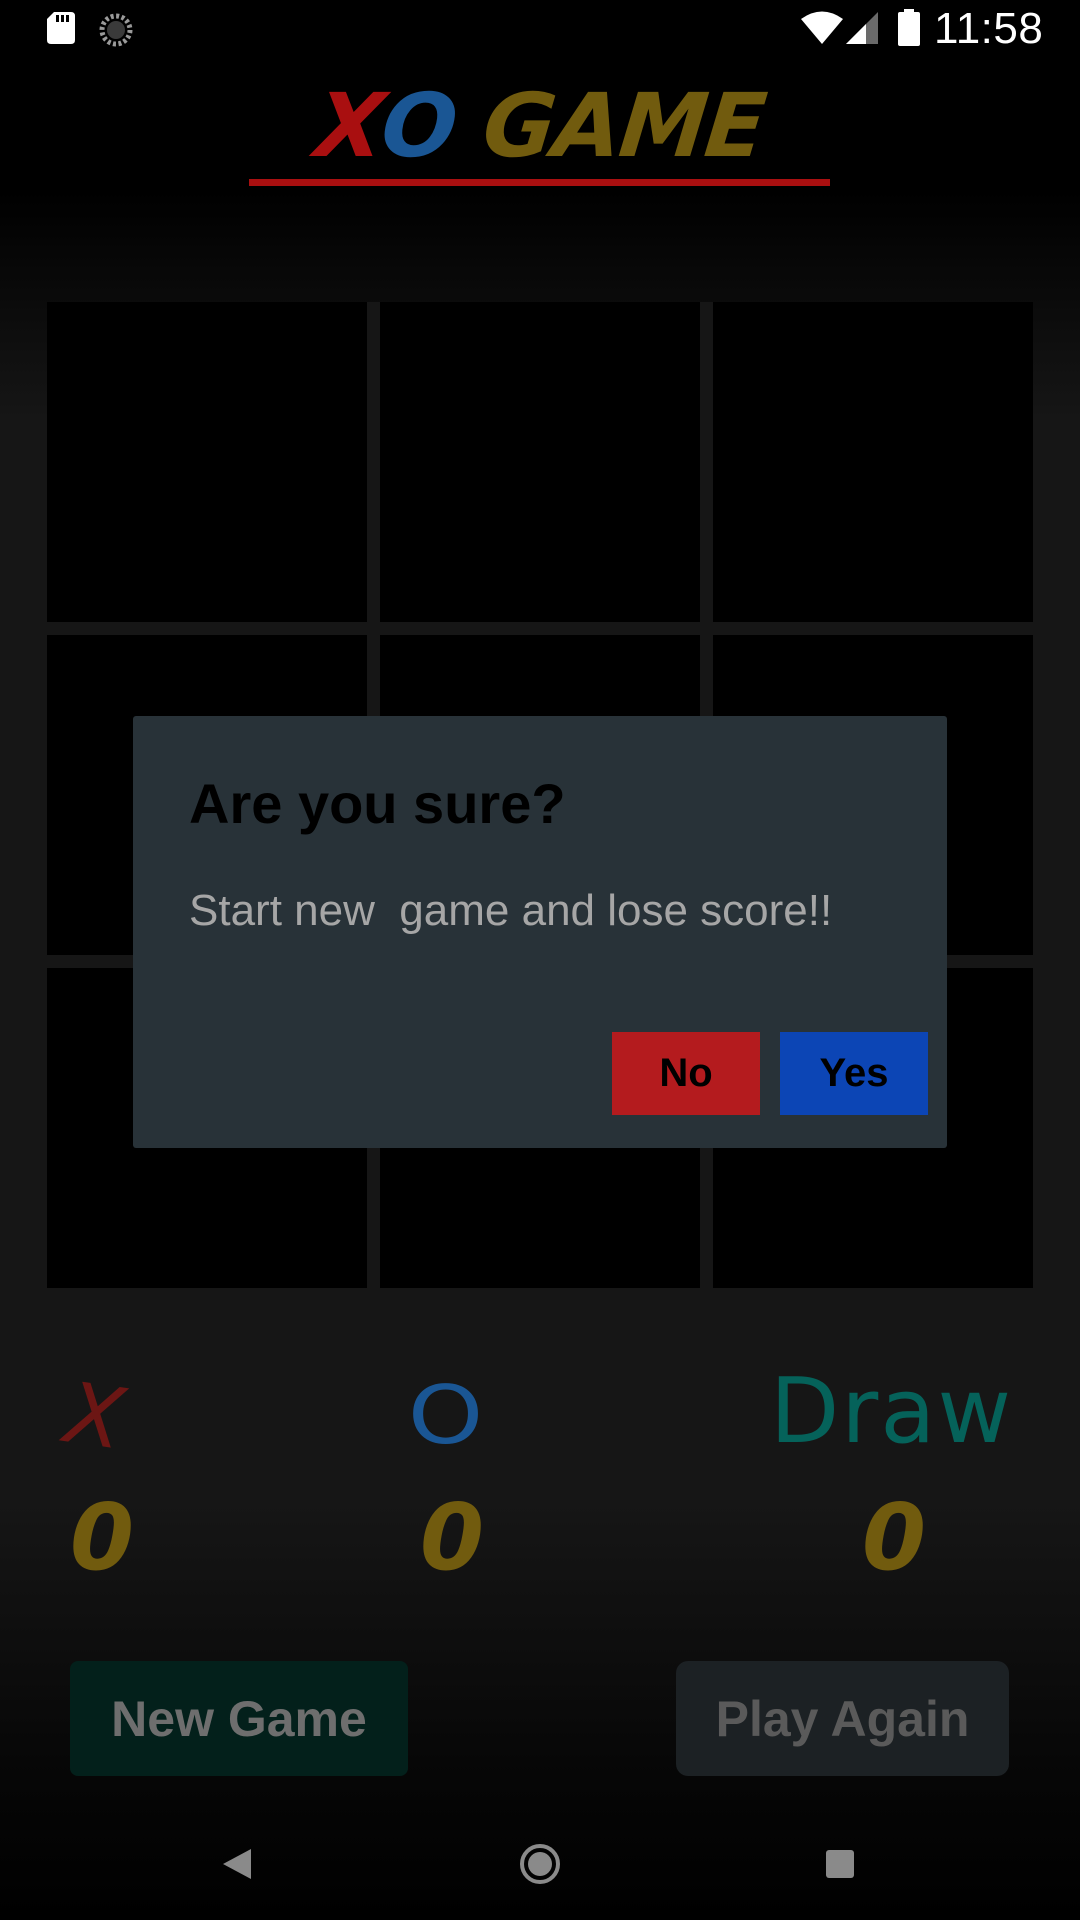 The height and width of the screenshot is (1920, 1080). What do you see at coordinates (418, 125) in the screenshot?
I see `title-o: O` at bounding box center [418, 125].